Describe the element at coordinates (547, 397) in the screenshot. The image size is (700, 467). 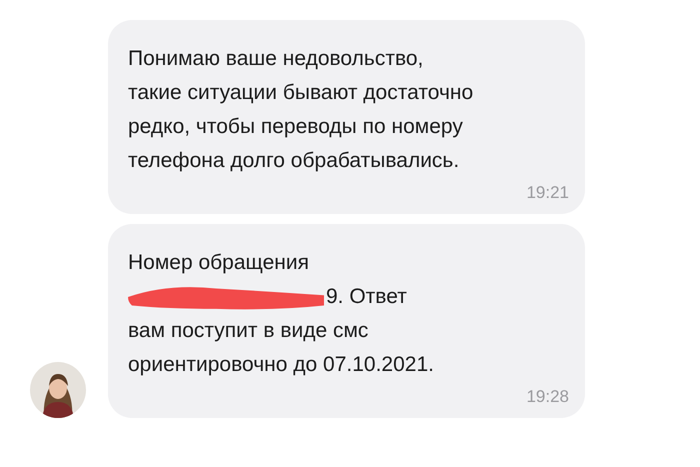
I see `message-time: 19:28` at that location.